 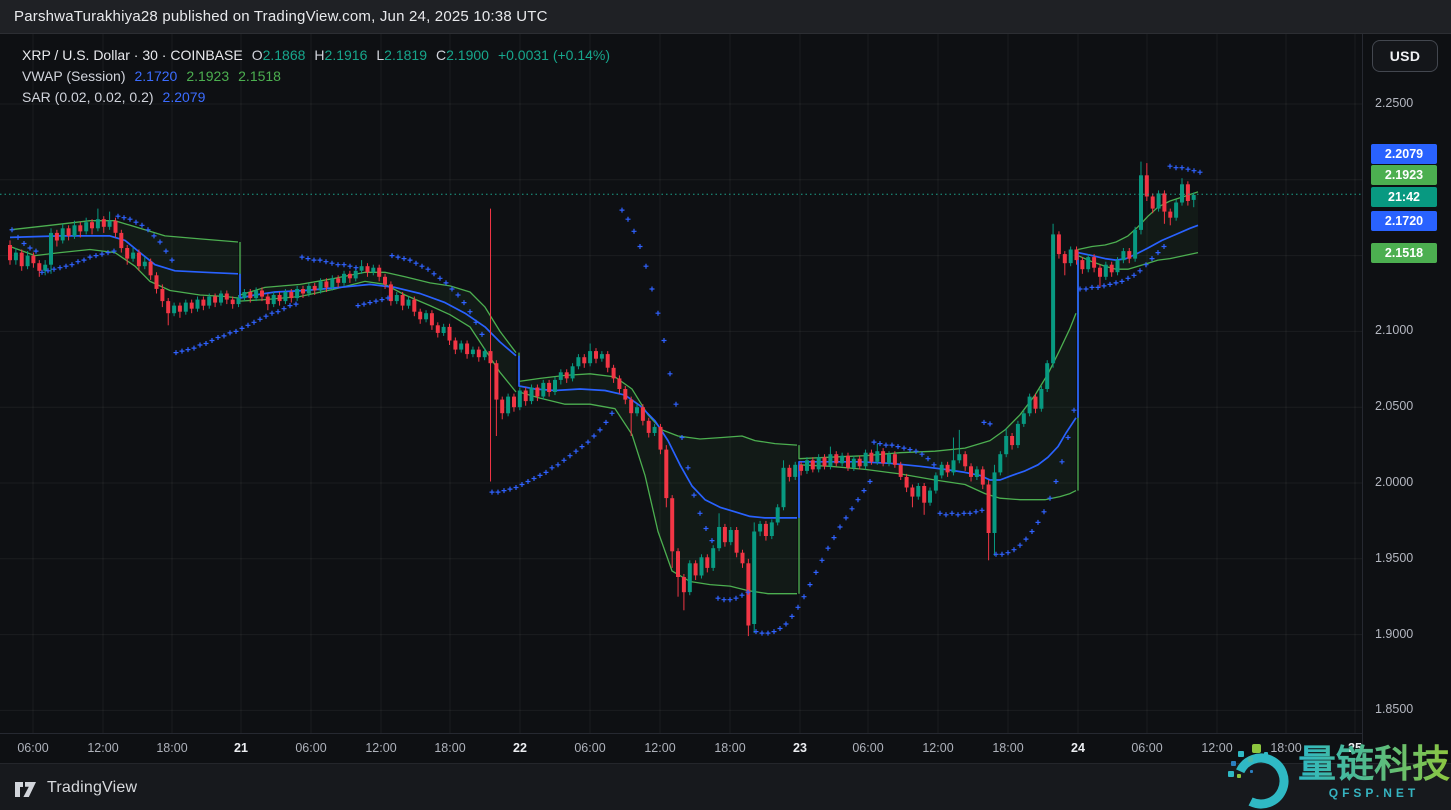 What do you see at coordinates (405, 55) in the screenshot?
I see `low-value: 2.1819` at bounding box center [405, 55].